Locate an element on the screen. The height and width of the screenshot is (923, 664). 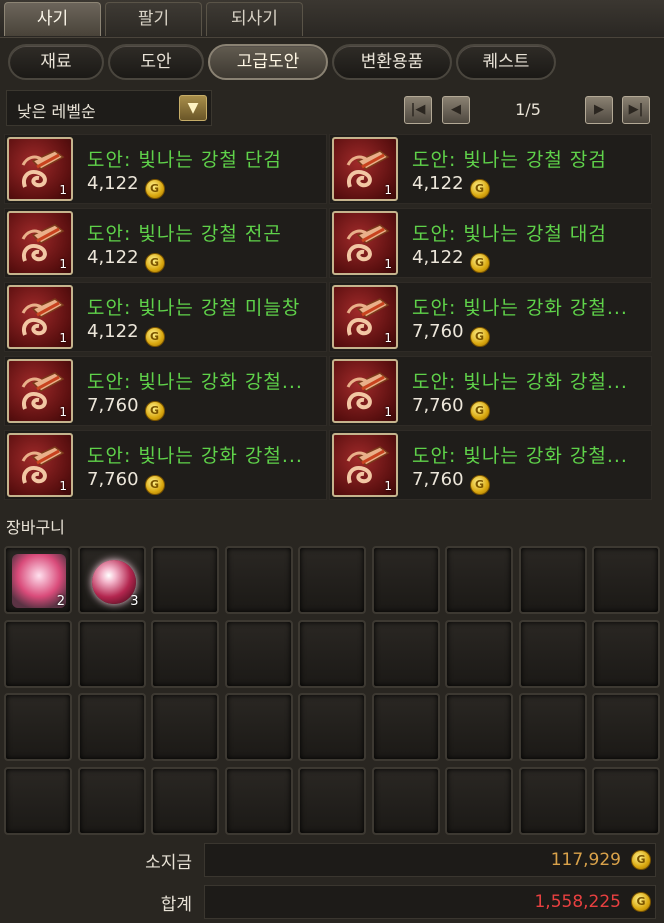
shop-item: 1 도안: 빛나는 강철 대검 4,122 G is located at coordinates (490, 243).